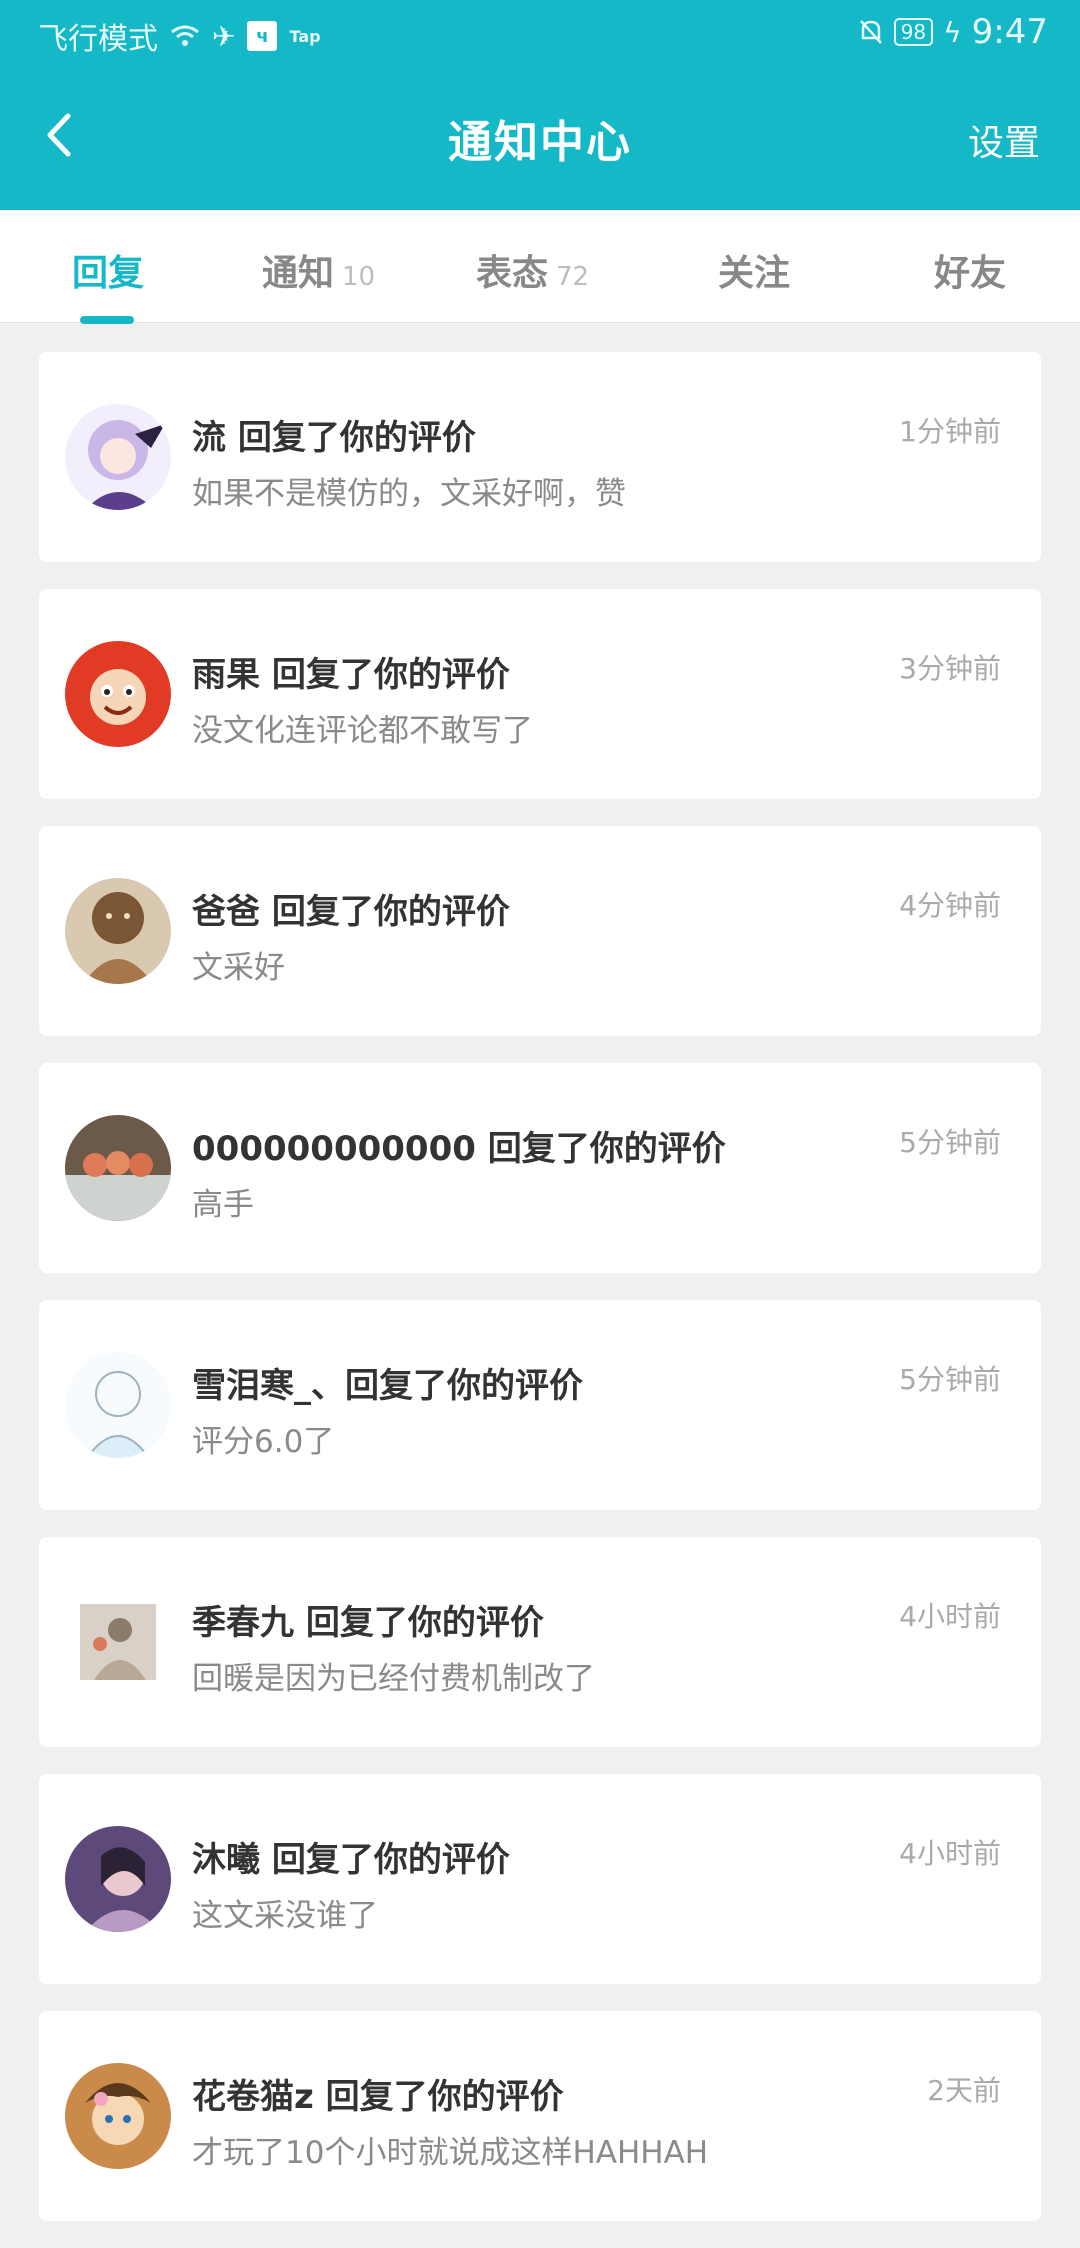 The width and height of the screenshot is (1080, 2248). I want to click on app-notification-icon: ч, so click(262, 36).